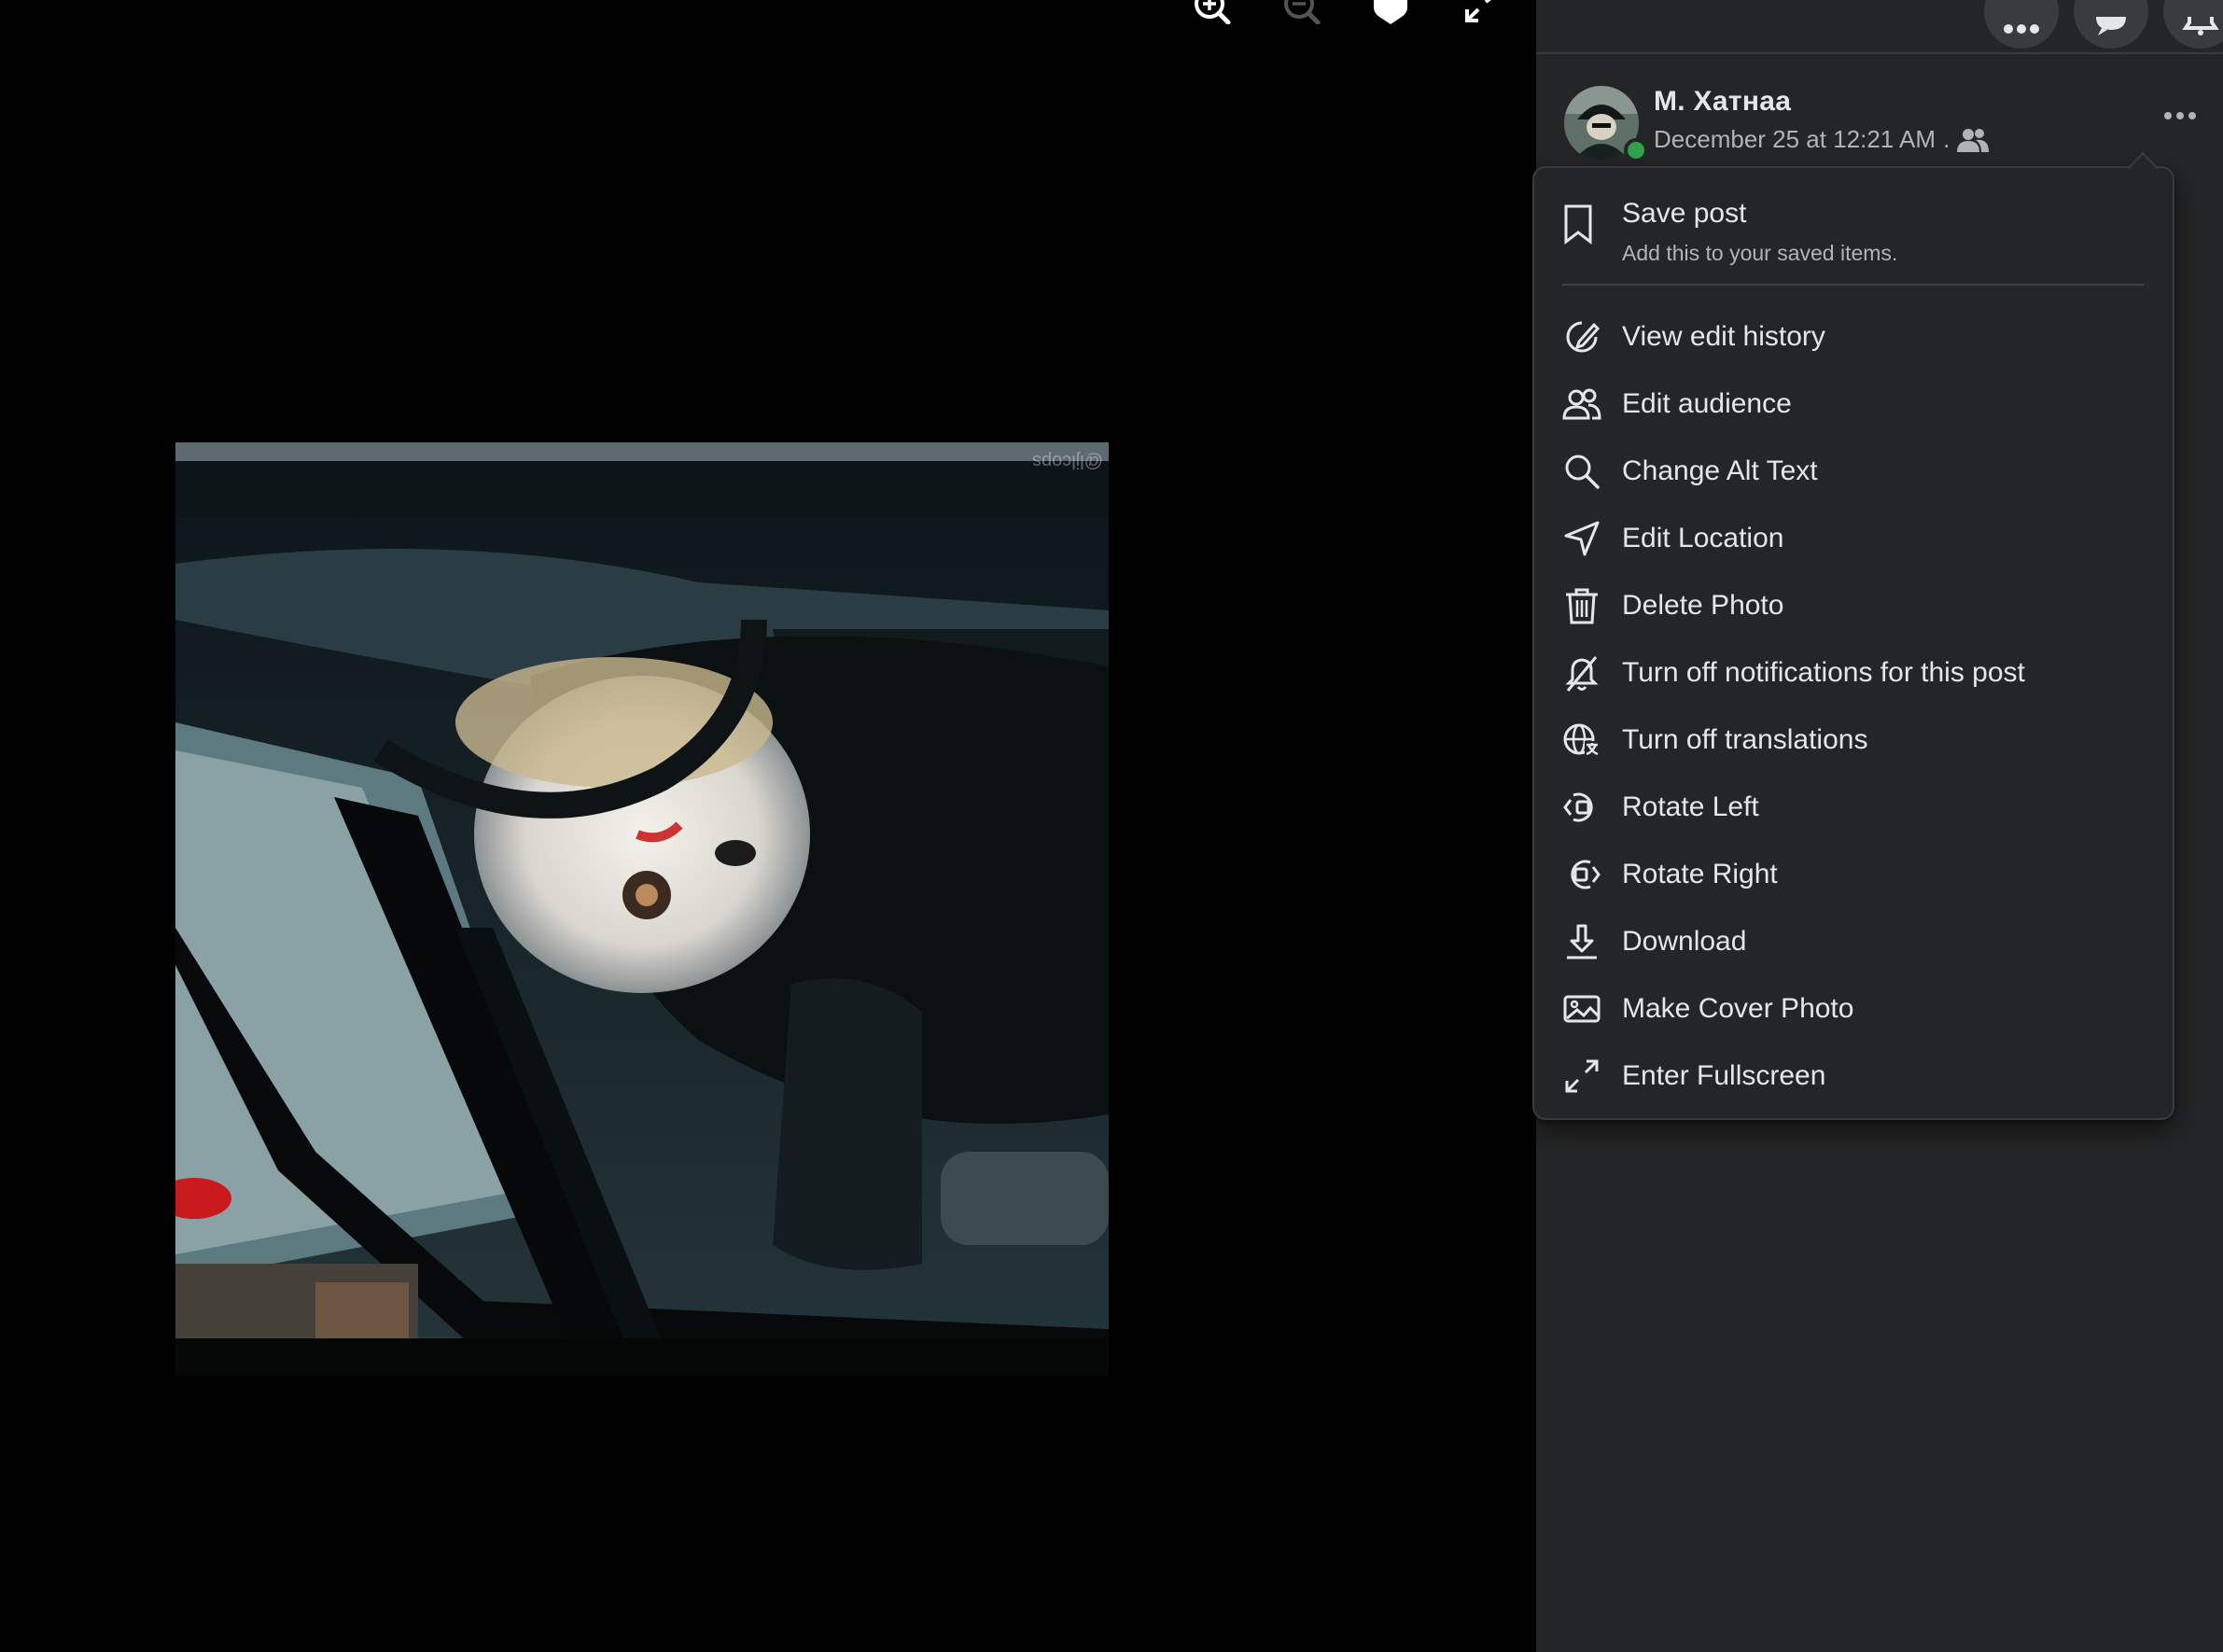 The height and width of the screenshot is (1652, 2223). Describe the element at coordinates (1581, 538) in the screenshot. I see `location-arrow-icon` at that location.